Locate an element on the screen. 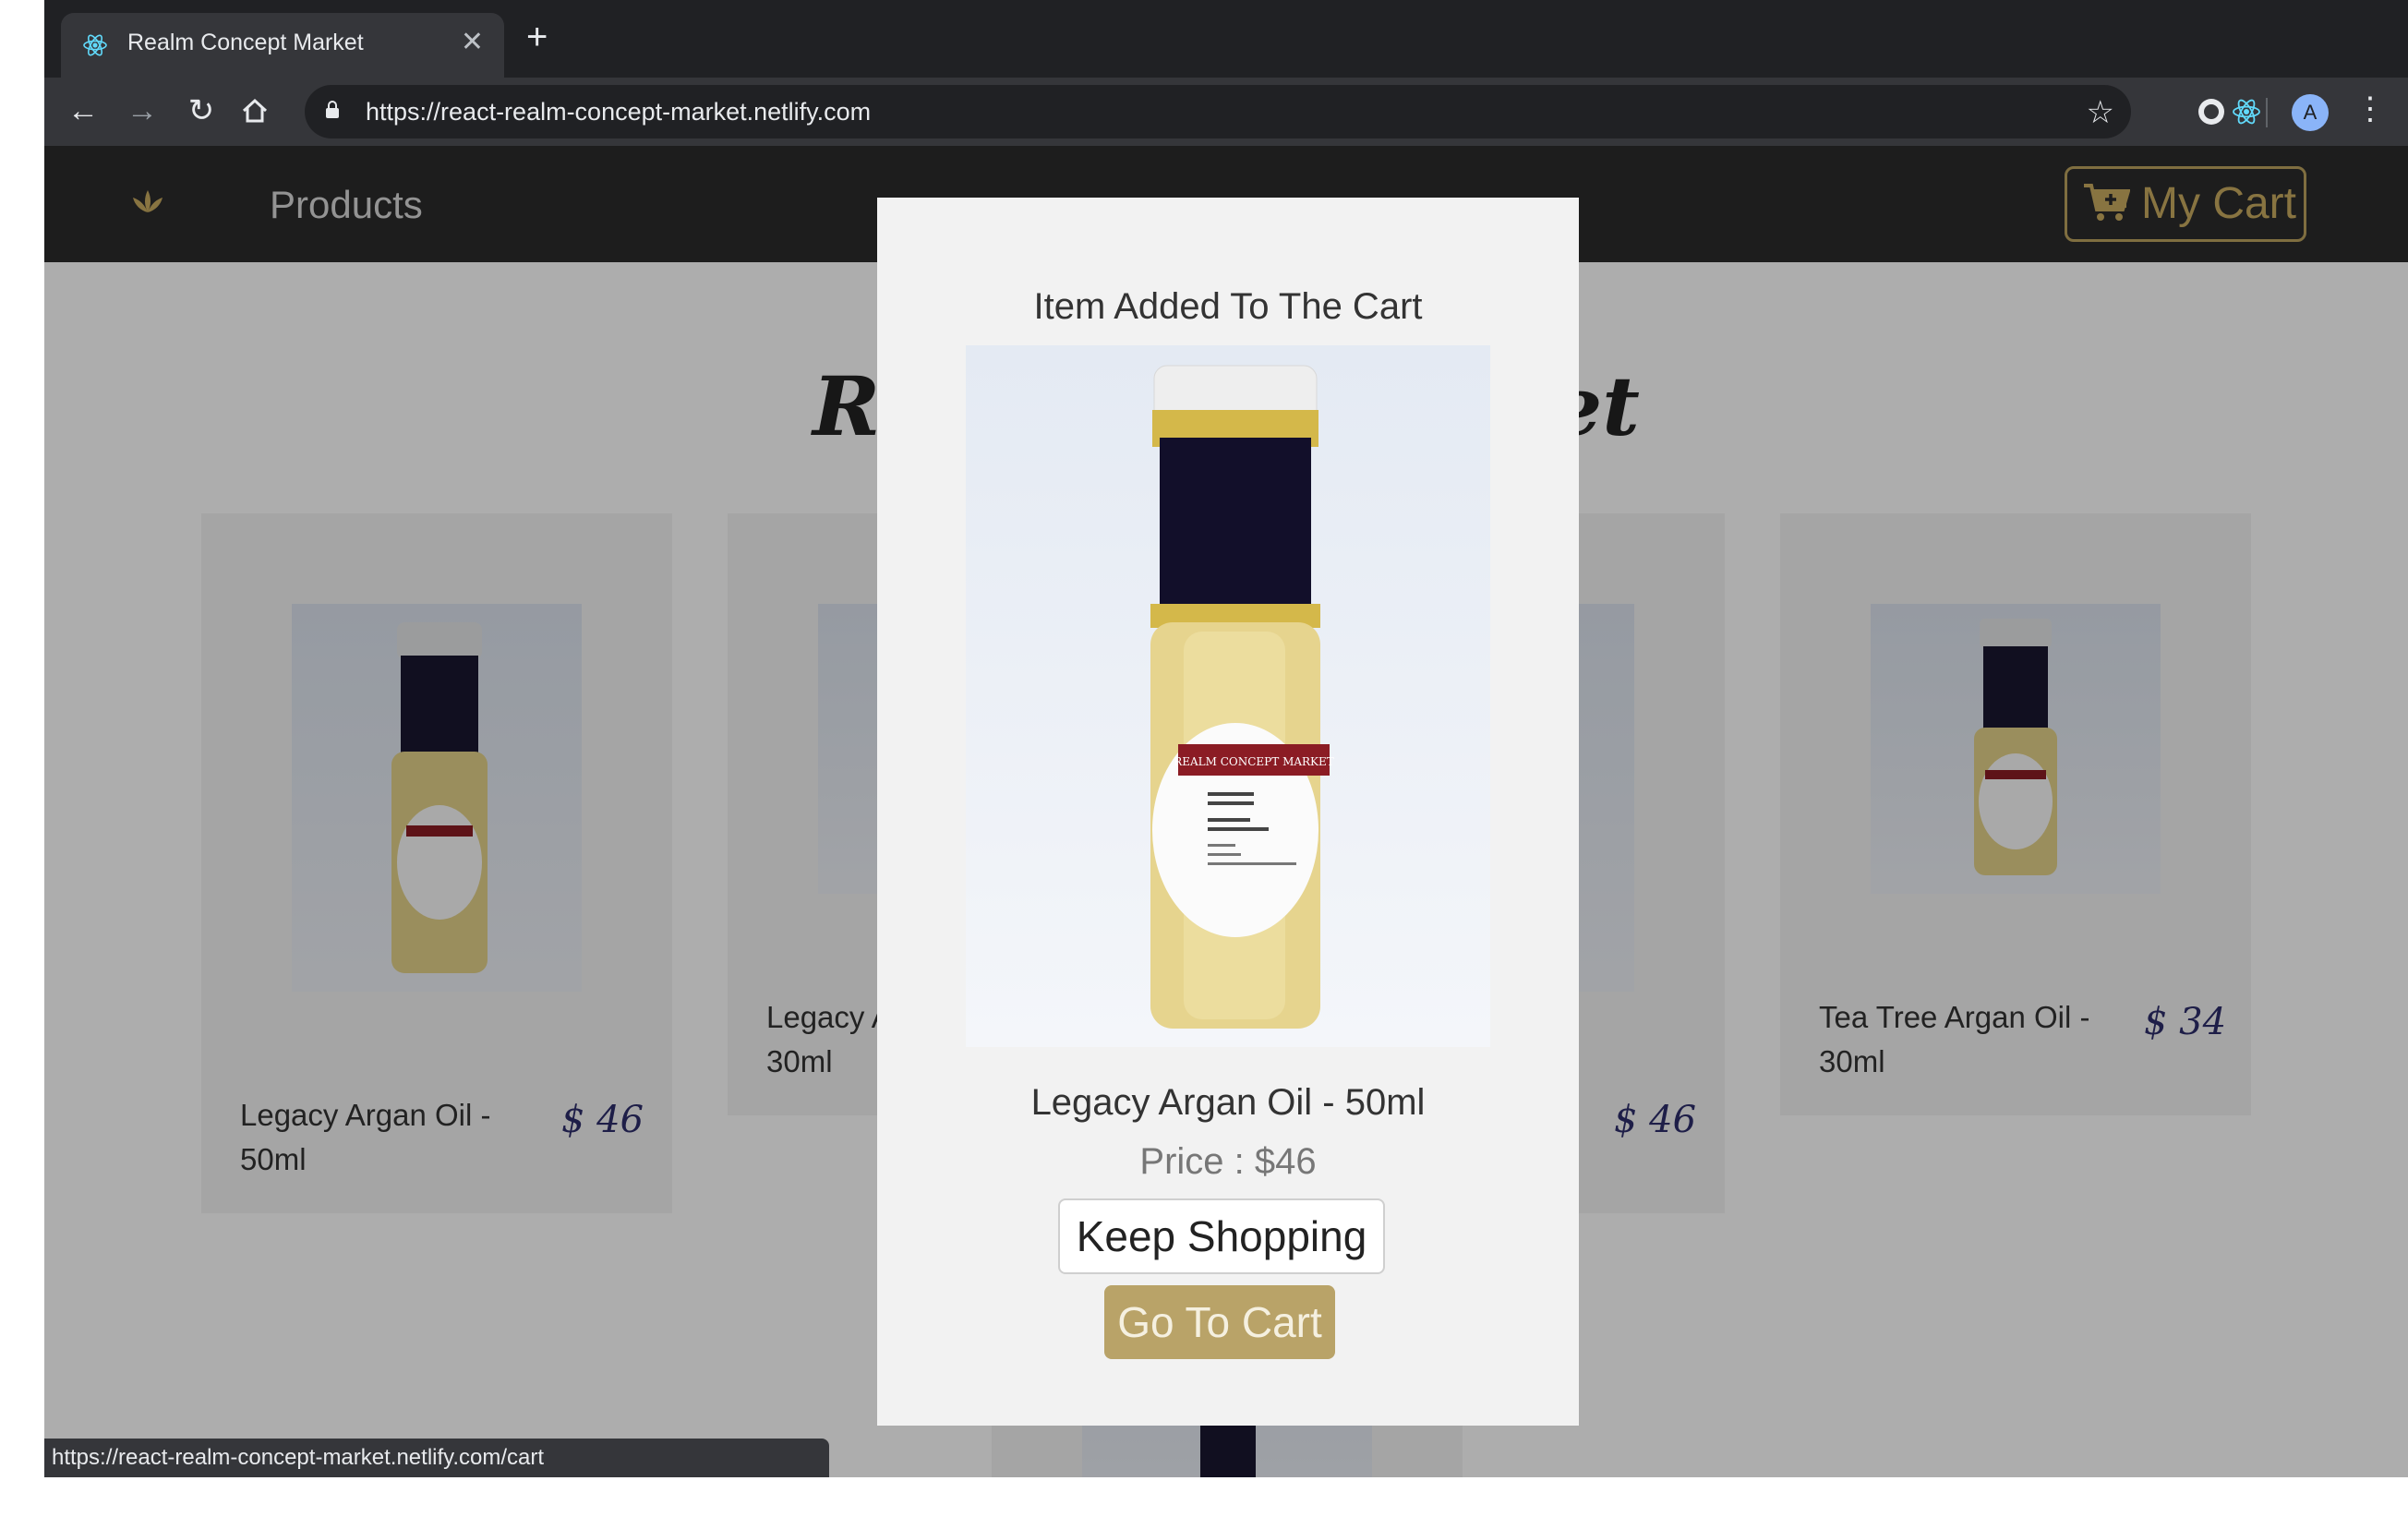 This screenshot has height=1529, width=2408. profile-avatar: A is located at coordinates (2310, 113).